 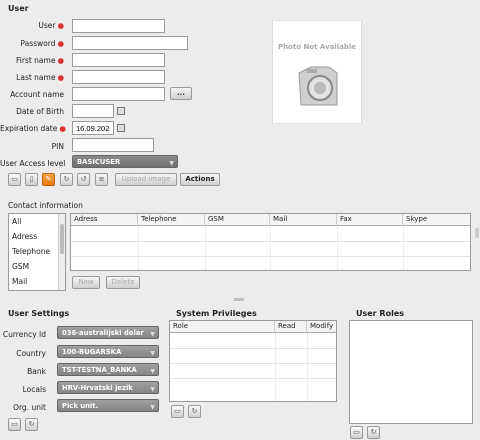 What do you see at coordinates (99, 162) in the screenshot?
I see `access-level-value: BASICUSER` at bounding box center [99, 162].